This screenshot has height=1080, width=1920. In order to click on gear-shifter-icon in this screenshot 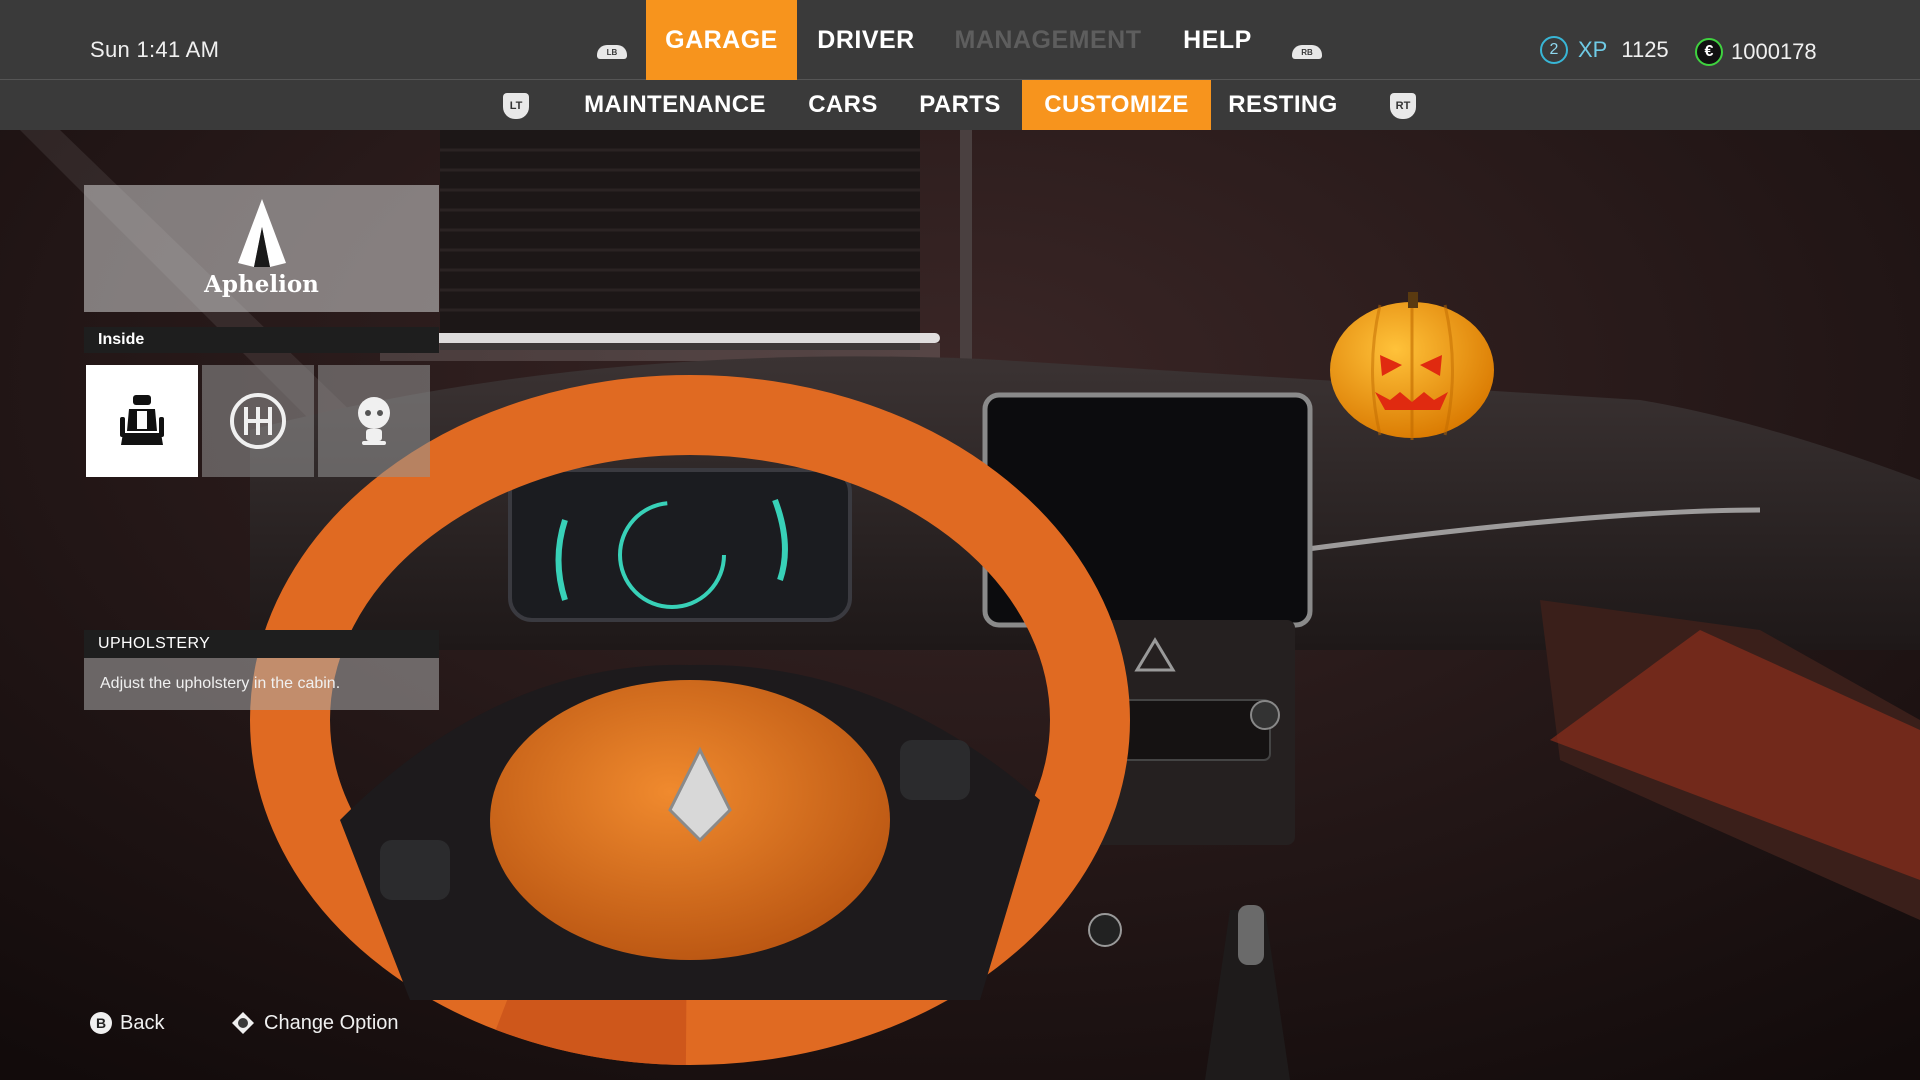, I will do `click(258, 421)`.